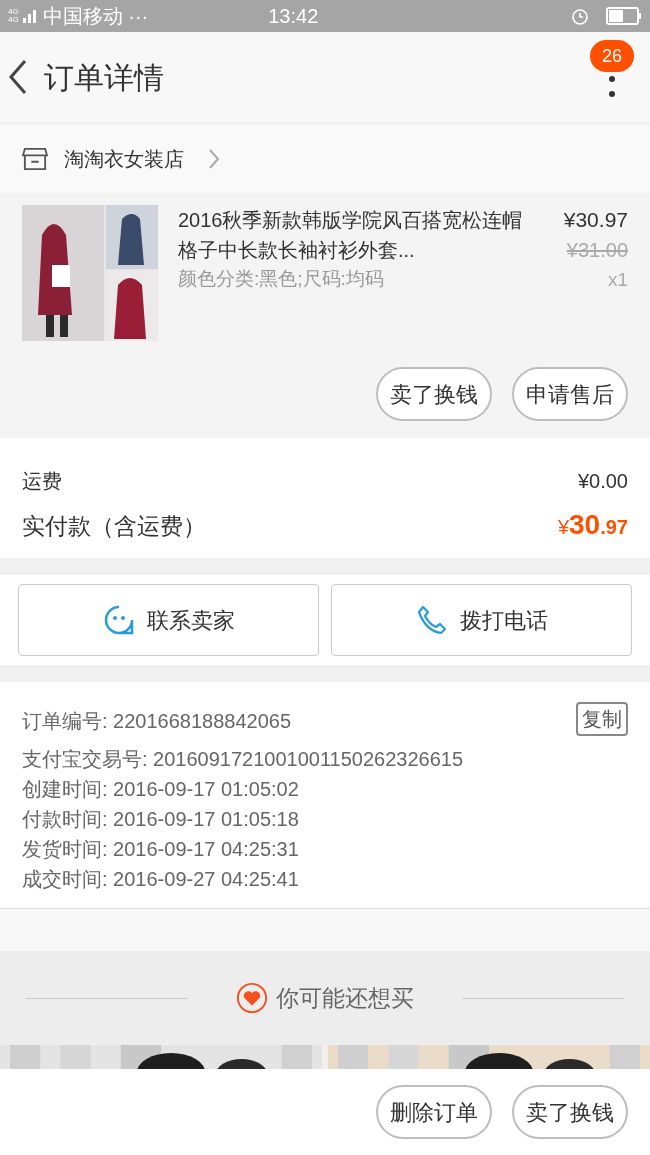 This screenshot has height=1155, width=650. Describe the element at coordinates (580, 16) in the screenshot. I see `alarm-icon` at that location.